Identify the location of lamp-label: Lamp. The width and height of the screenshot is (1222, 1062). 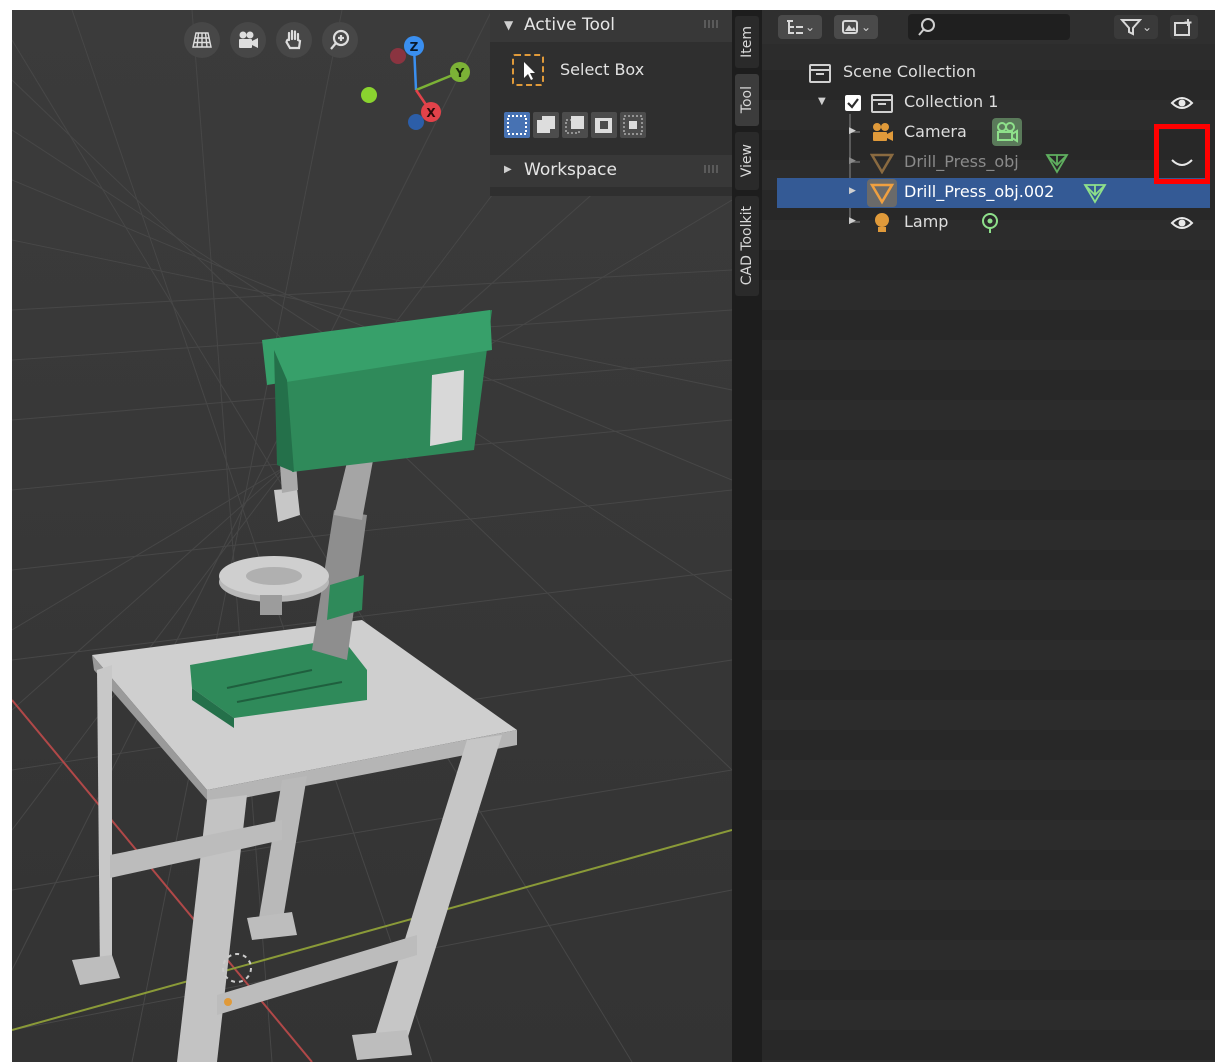
(926, 221).